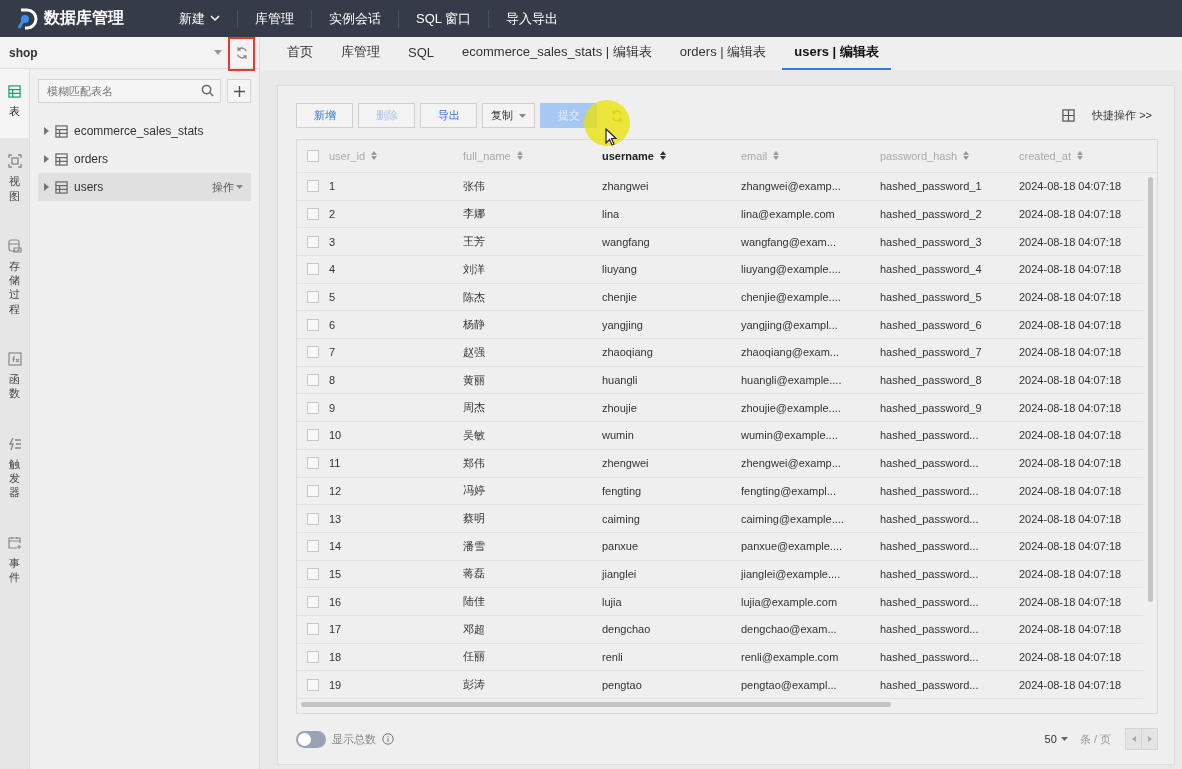  I want to click on table-cell: 13, so click(335, 518).